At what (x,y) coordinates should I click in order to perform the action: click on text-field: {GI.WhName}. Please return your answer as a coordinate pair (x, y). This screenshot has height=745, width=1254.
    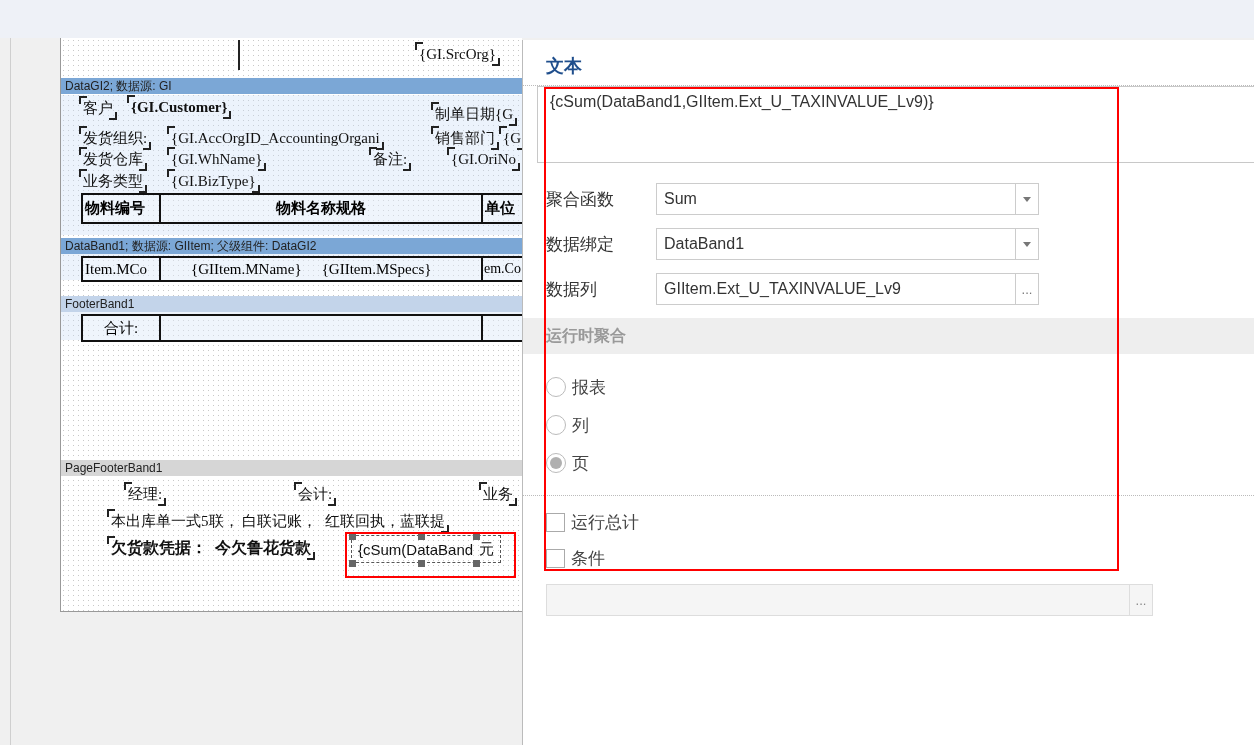
    Looking at the image, I should click on (217, 159).